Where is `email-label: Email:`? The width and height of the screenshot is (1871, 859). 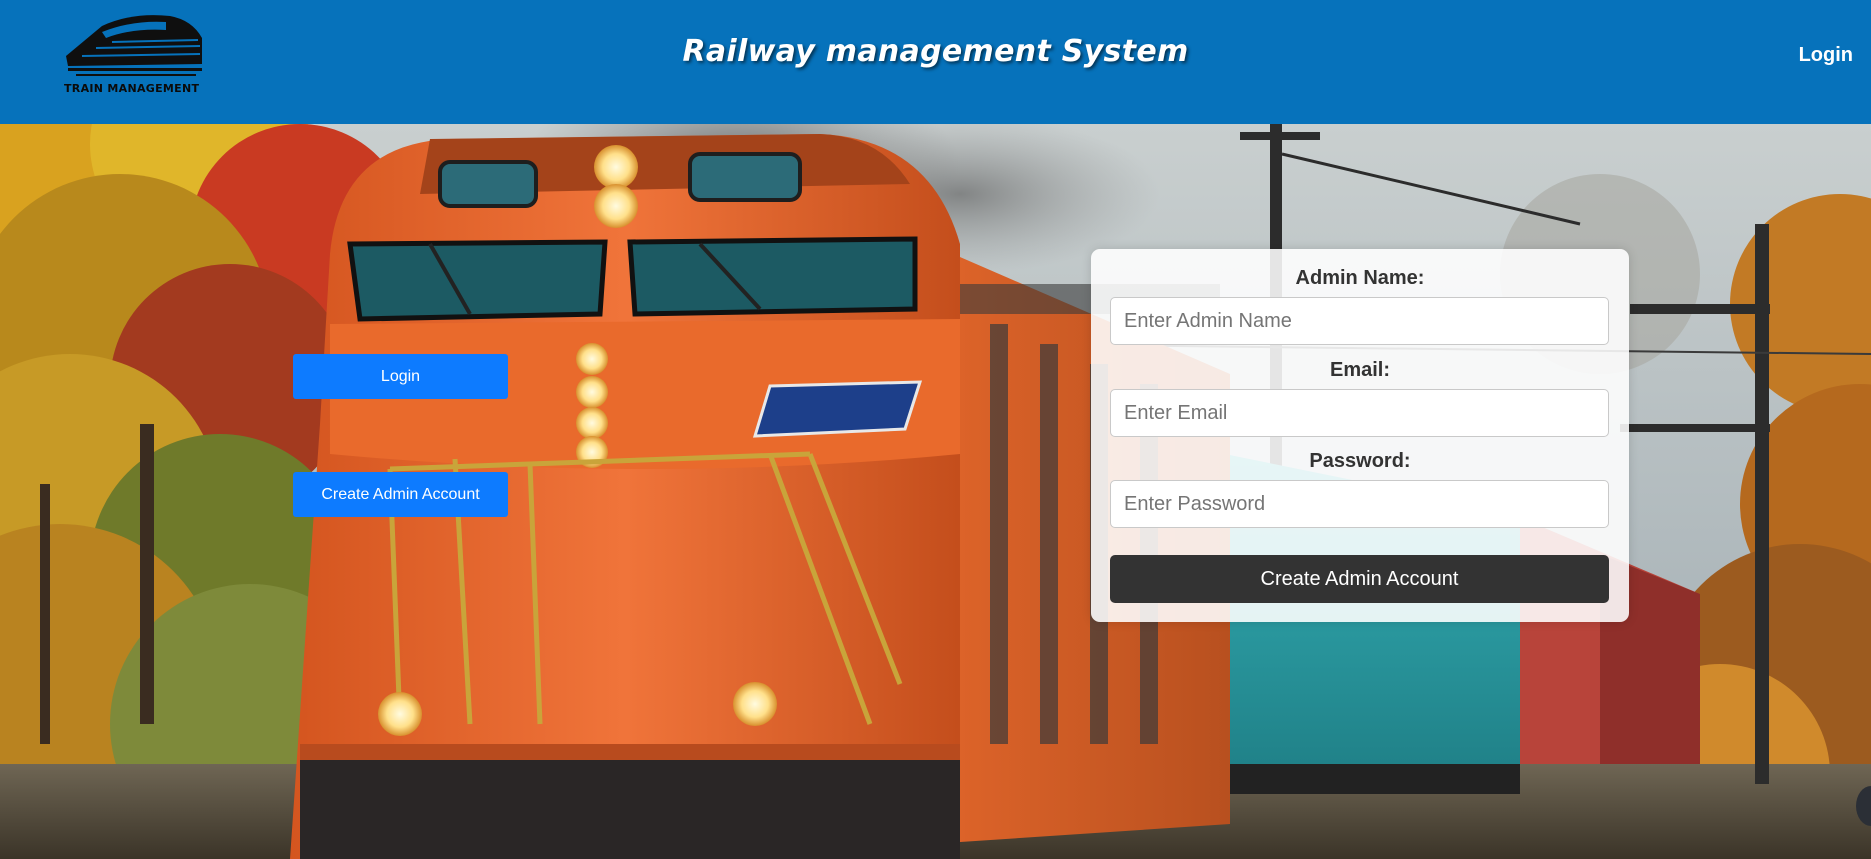
email-label: Email: is located at coordinates (1360, 370).